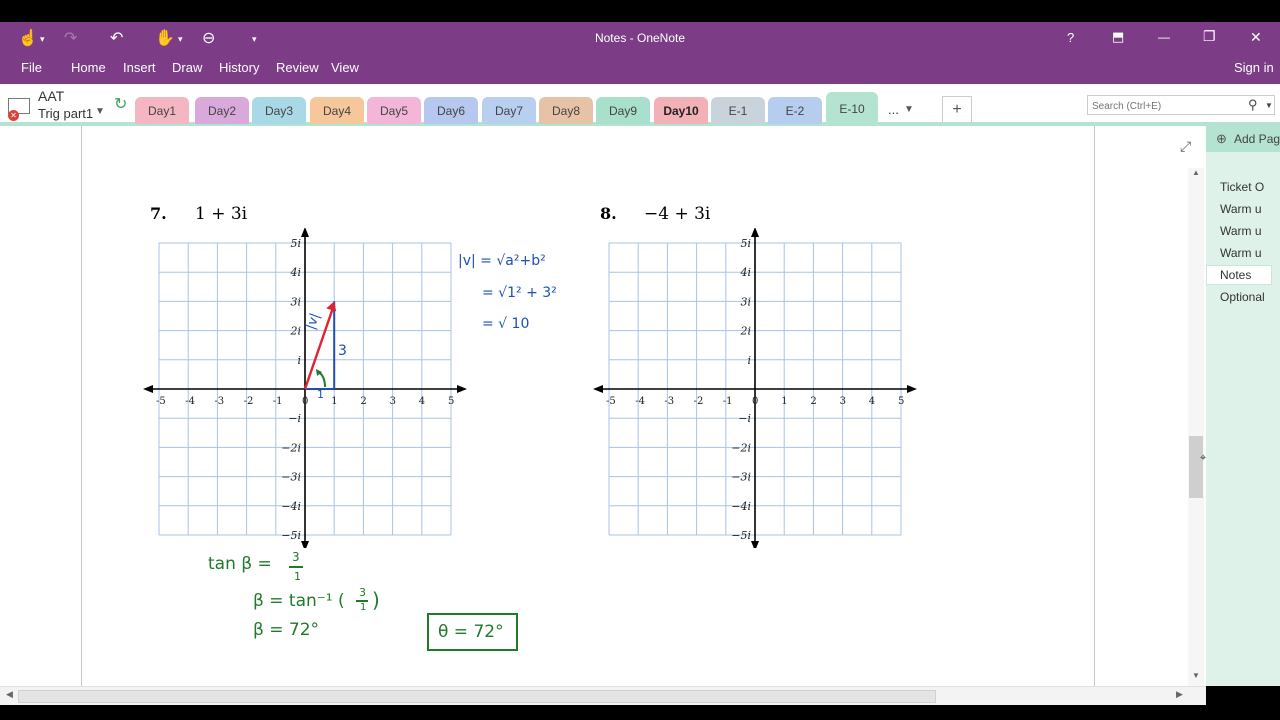 The width and height of the screenshot is (1280, 720). What do you see at coordinates (279, 110) in the screenshot?
I see `section-tab-day3: Day3` at bounding box center [279, 110].